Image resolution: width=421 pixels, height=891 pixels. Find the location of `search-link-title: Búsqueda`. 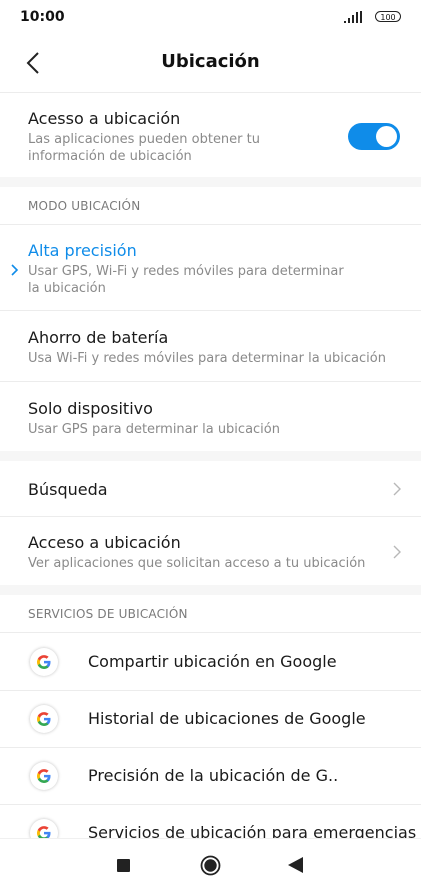

search-link-title: Búsqueda is located at coordinates (68, 489).